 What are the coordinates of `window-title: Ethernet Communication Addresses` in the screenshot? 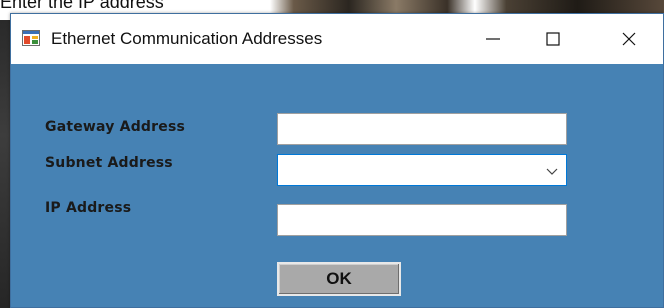 It's located at (187, 38).